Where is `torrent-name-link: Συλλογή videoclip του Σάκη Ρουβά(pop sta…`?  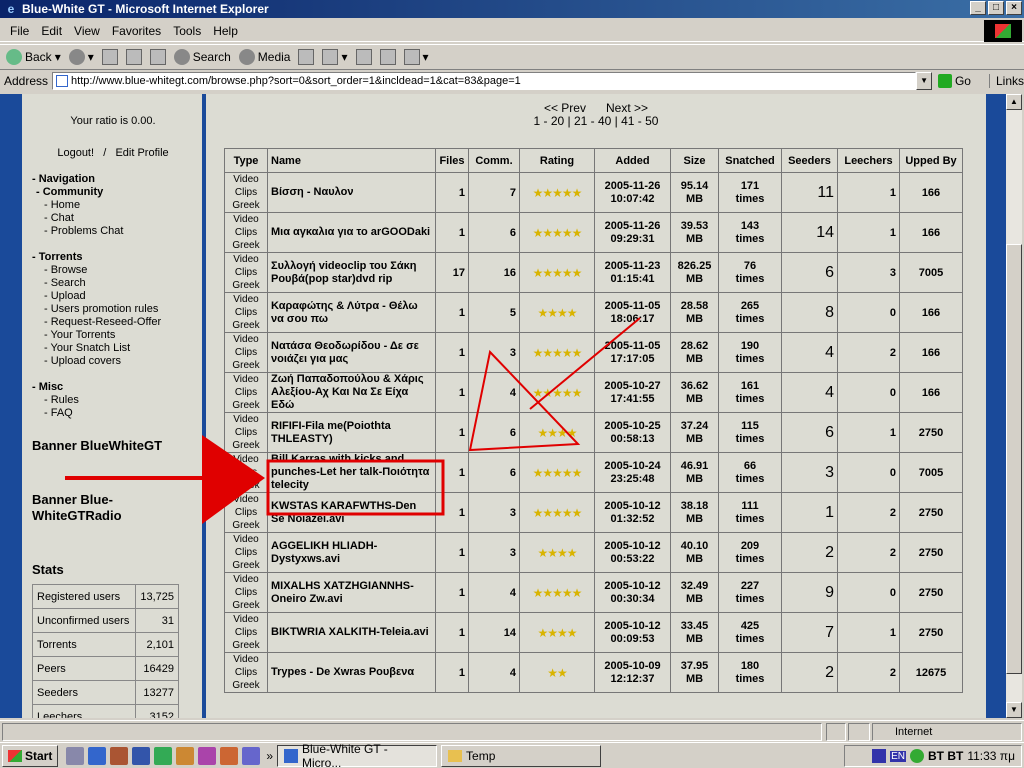
torrent-name-link: Συλλογή videoclip του Σάκη Ρουβά(pop sta… is located at coordinates (351, 272).